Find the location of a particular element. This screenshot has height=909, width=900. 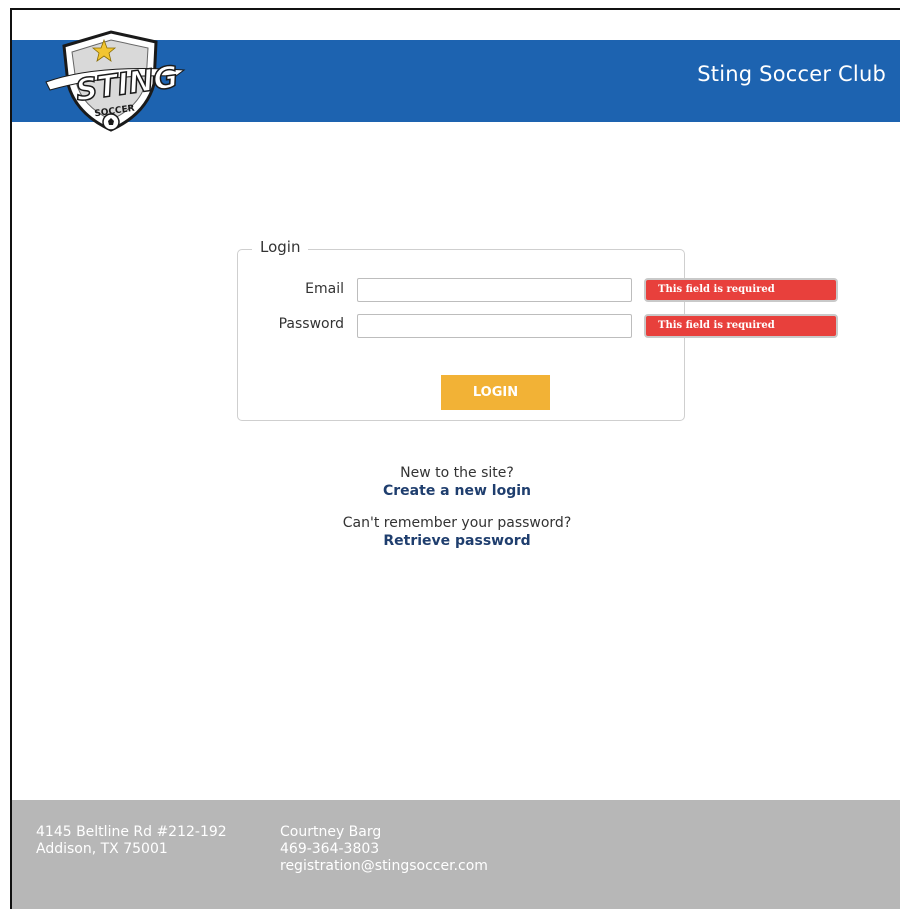

password-field is located at coordinates (494, 326).